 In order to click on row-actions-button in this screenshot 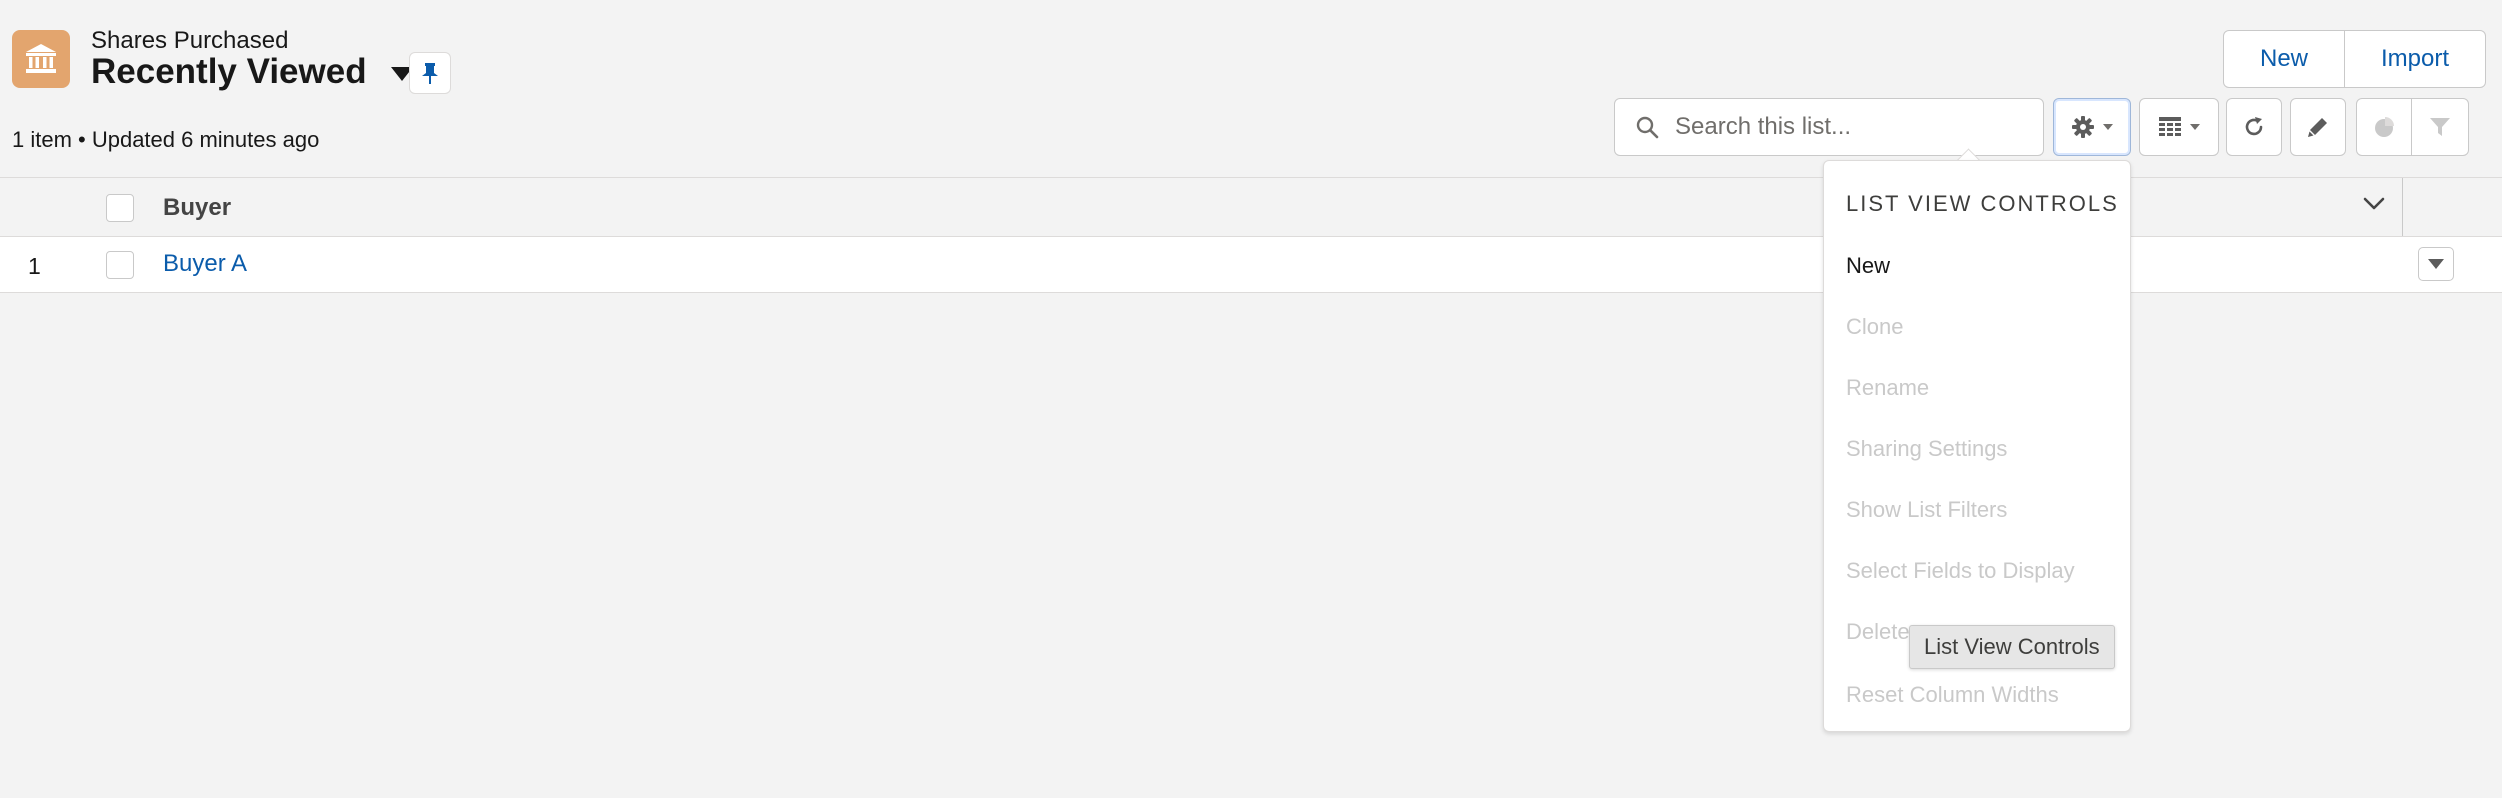, I will do `click(2436, 264)`.